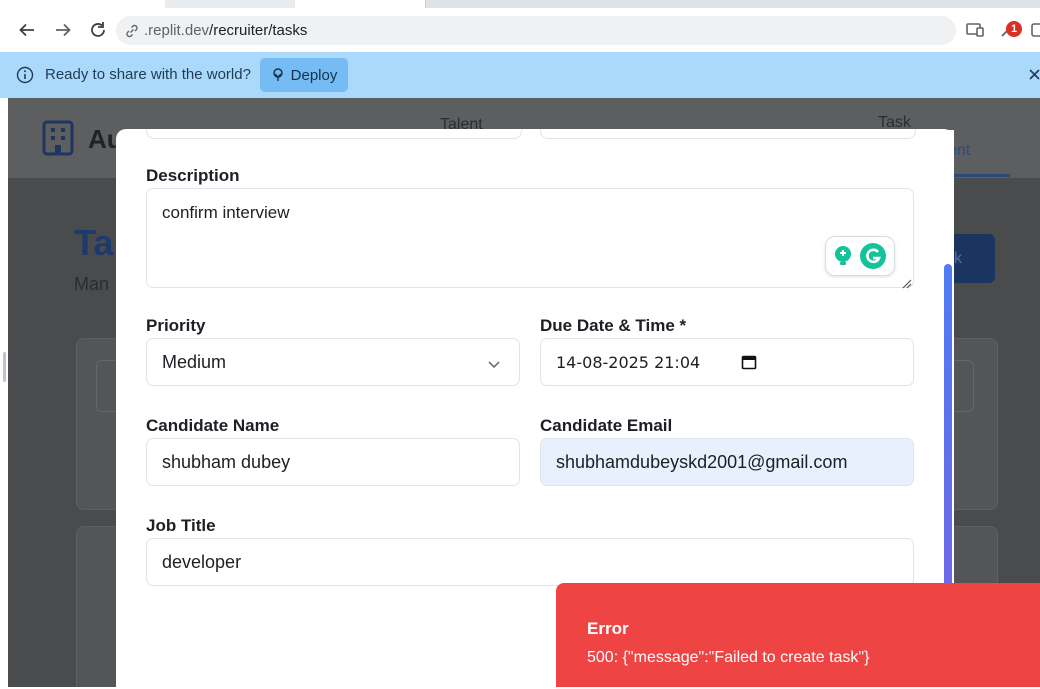  Describe the element at coordinates (606, 425) in the screenshot. I see `candidate-email-label: Candidate Email` at that location.